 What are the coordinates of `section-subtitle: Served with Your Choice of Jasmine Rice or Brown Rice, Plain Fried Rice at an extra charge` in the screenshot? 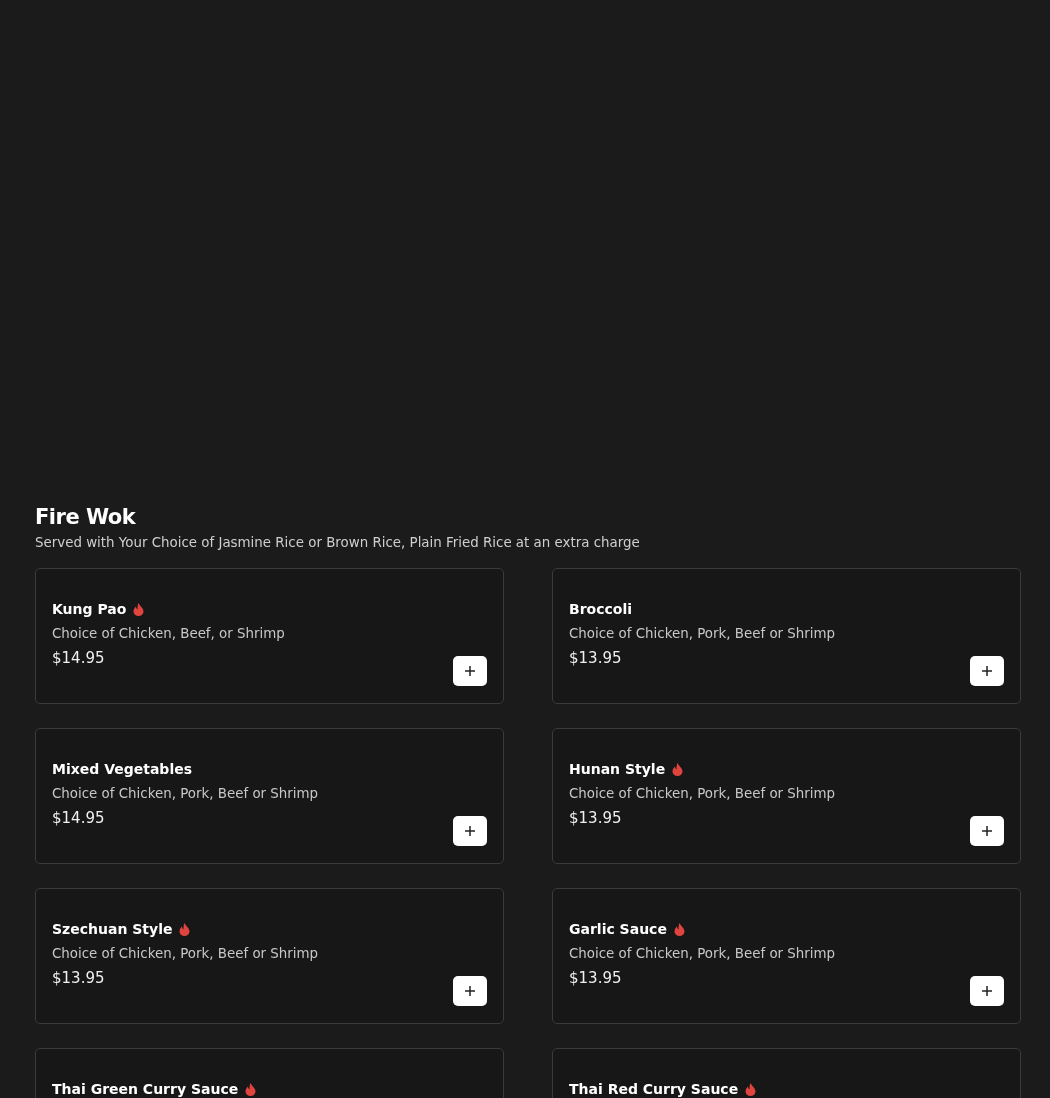 It's located at (337, 542).